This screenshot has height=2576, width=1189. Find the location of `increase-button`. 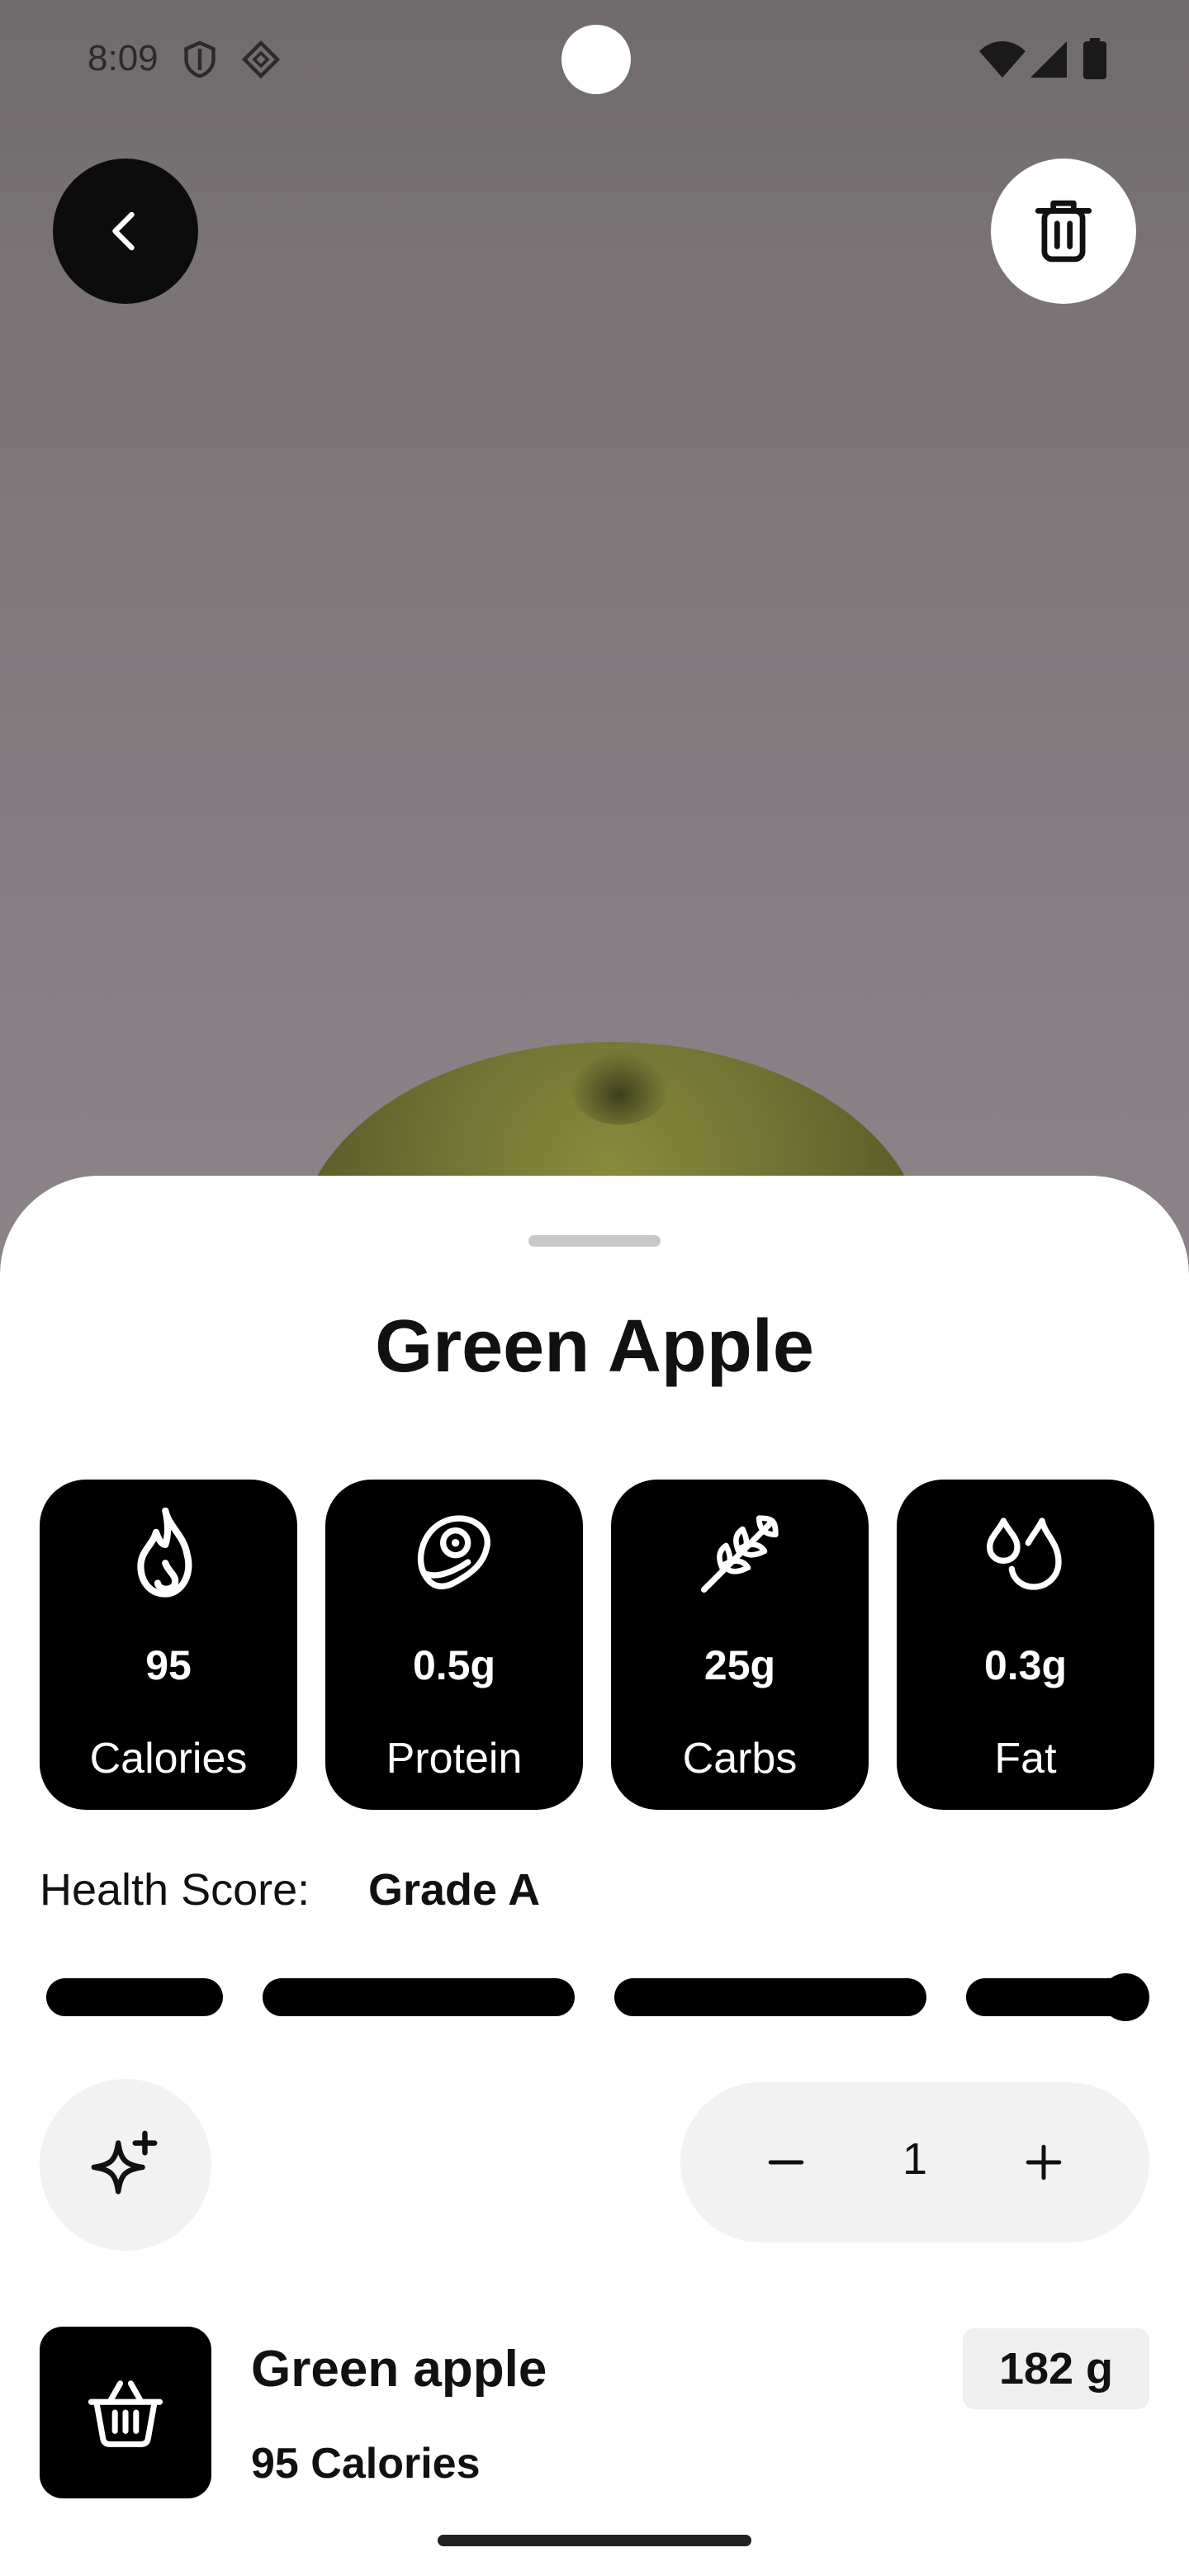

increase-button is located at coordinates (1043, 2162).